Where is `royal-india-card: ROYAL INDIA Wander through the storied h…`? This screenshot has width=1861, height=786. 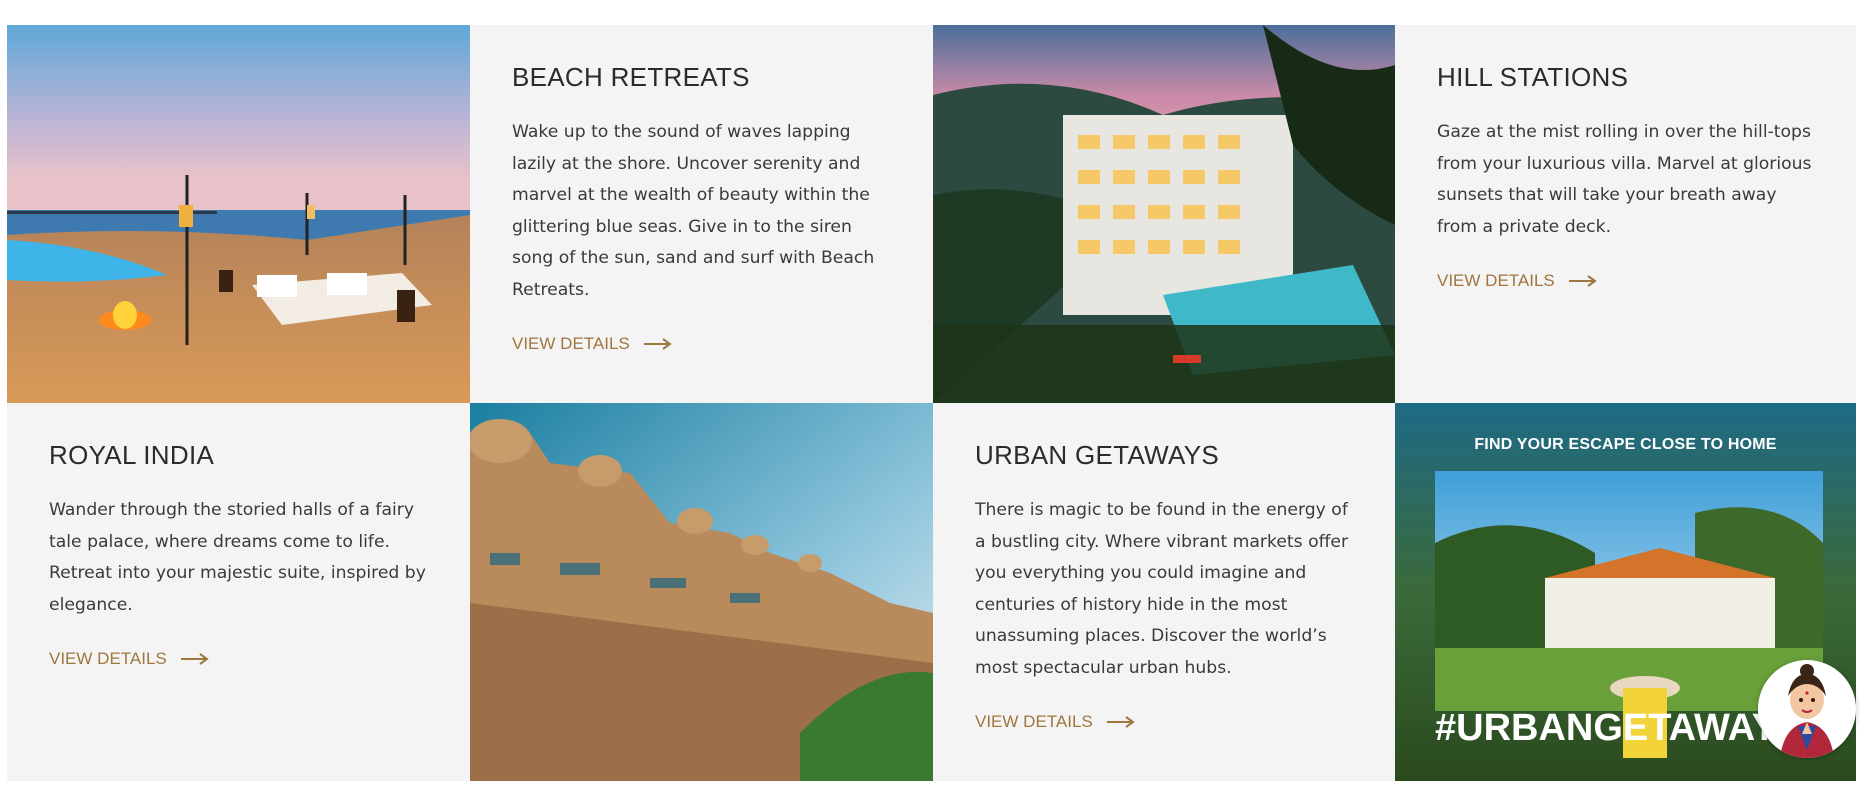 royal-india-card: ROYAL INDIA Wander through the storied h… is located at coordinates (238, 592).